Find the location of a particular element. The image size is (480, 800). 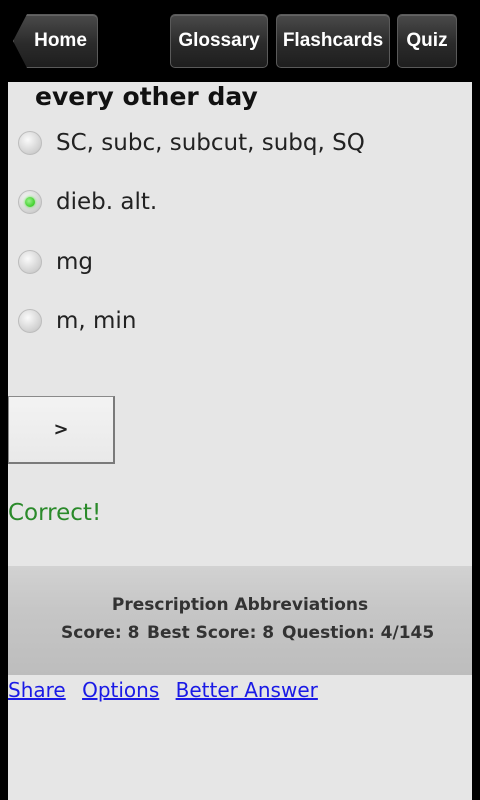

answer-label: SC, subc, subcut, subq, SQ is located at coordinates (210, 143).